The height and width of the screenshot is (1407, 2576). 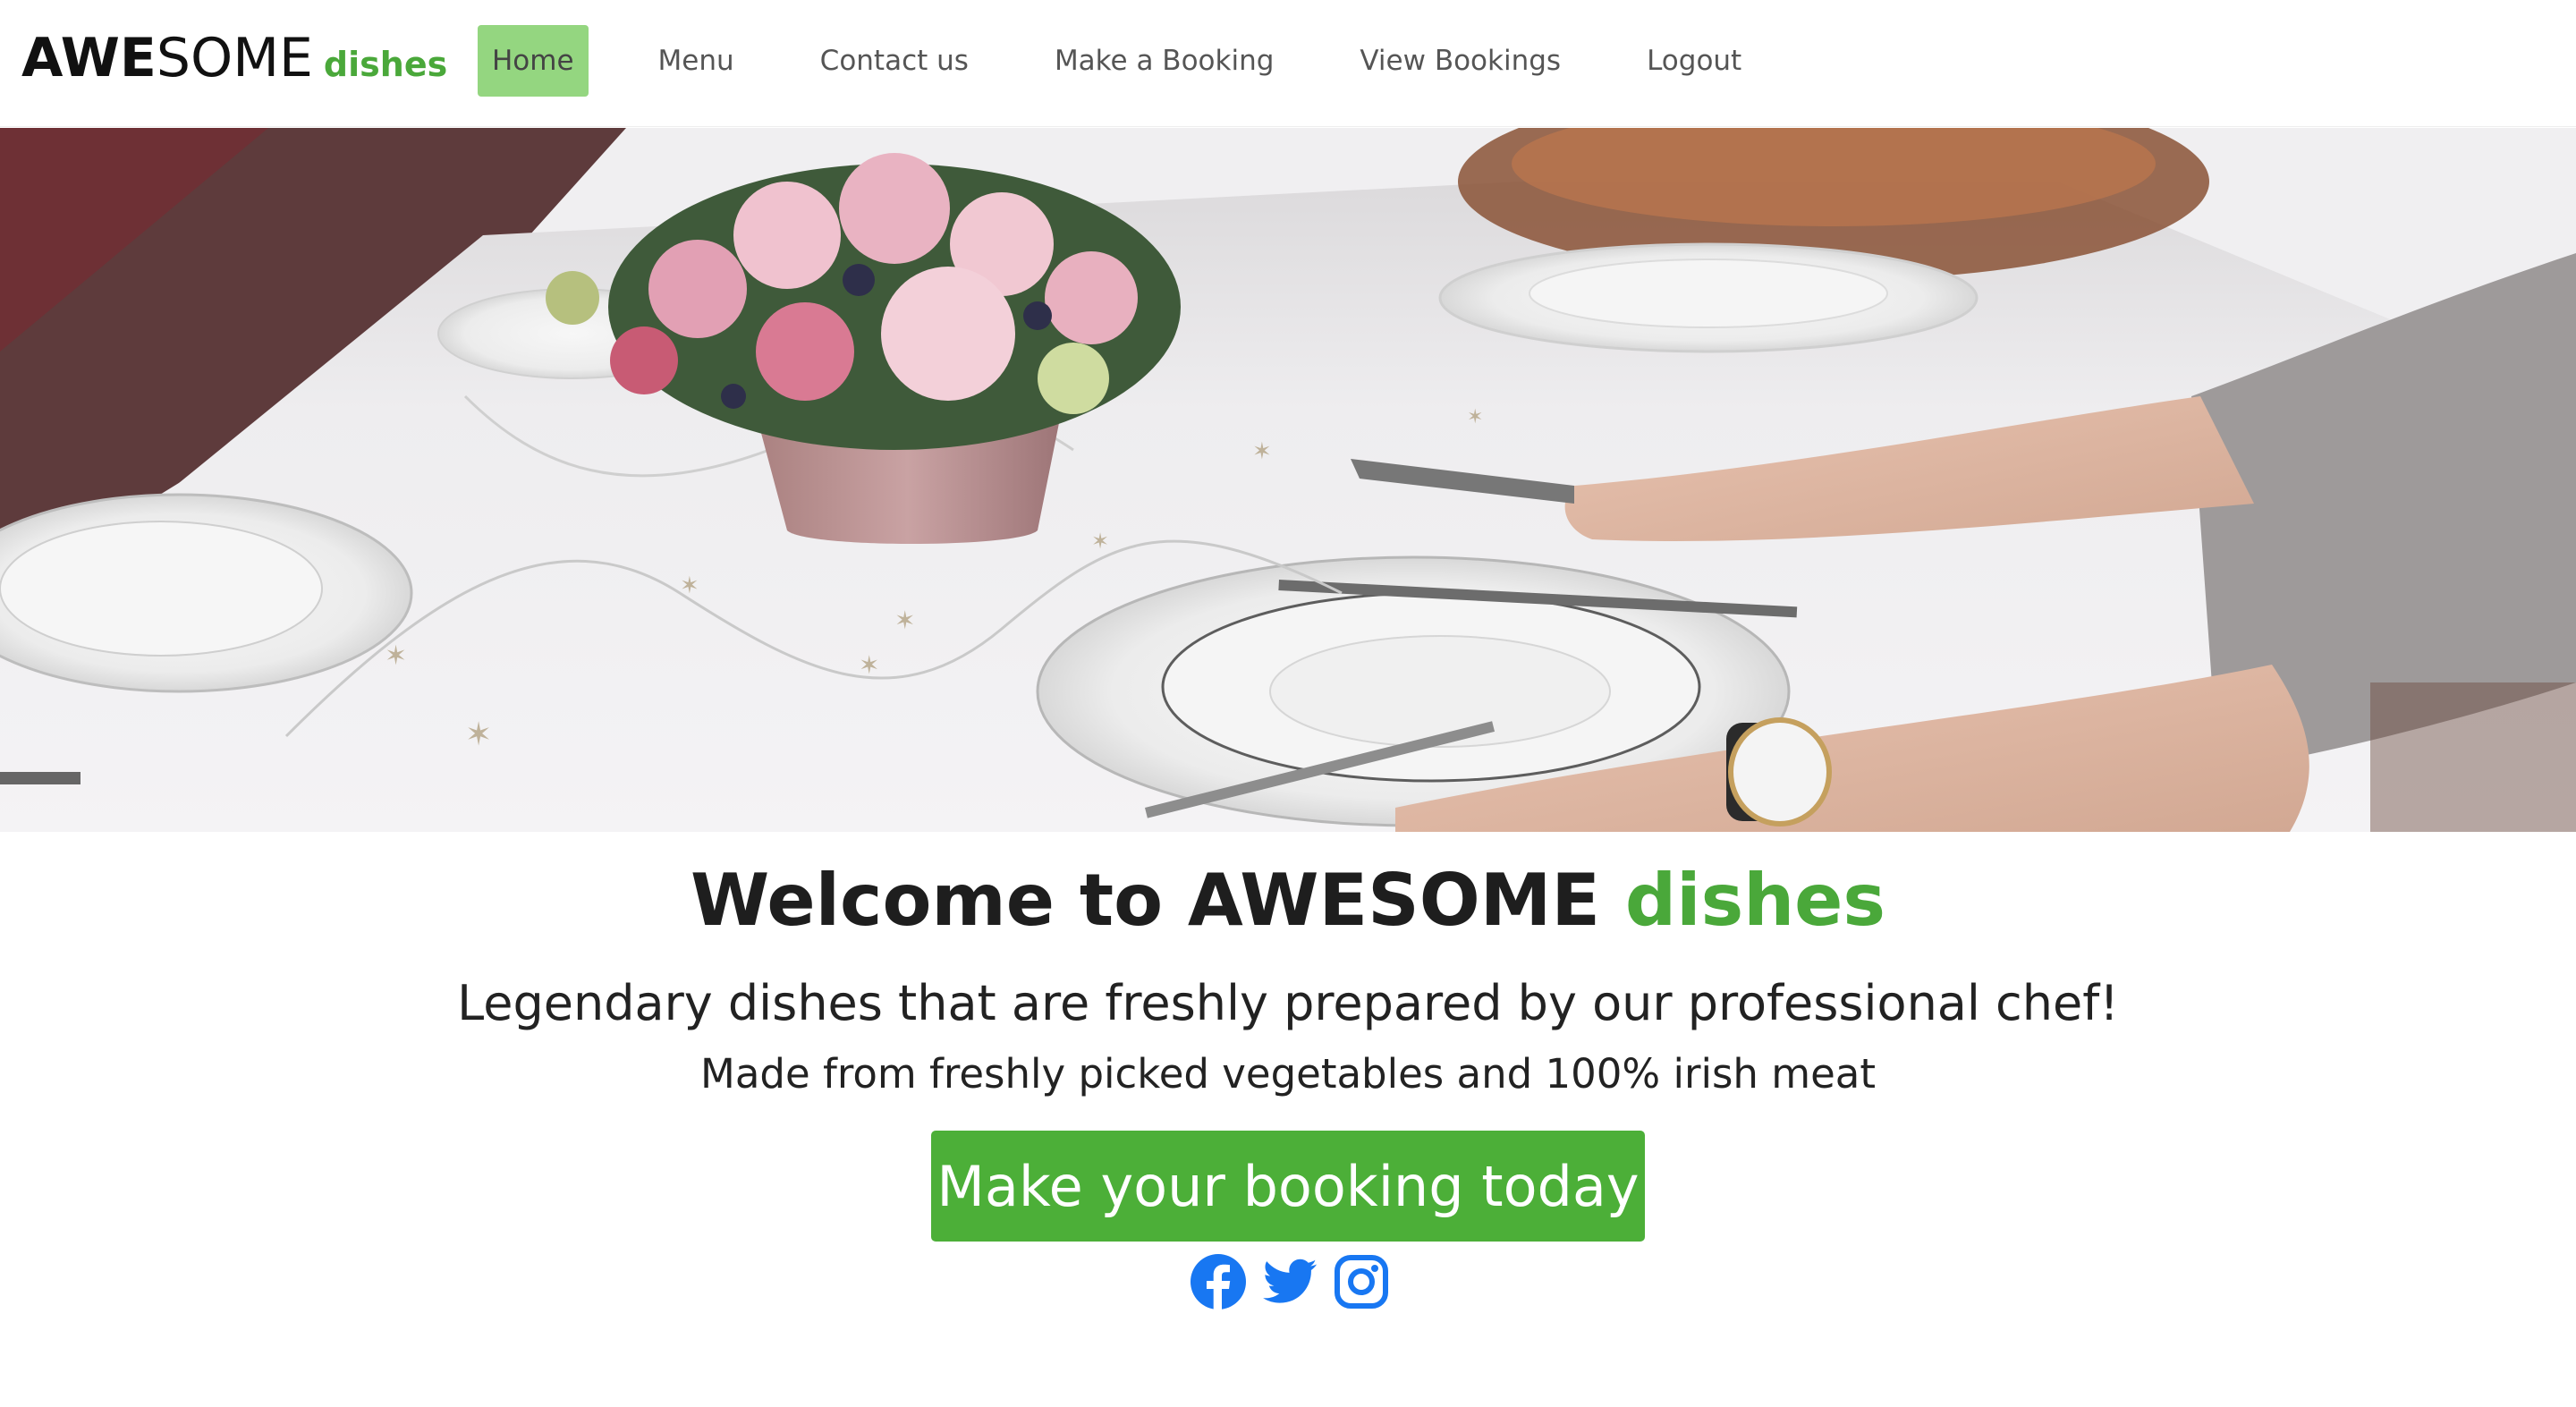 I want to click on nav-logout: Logout, so click(x=1694, y=61).